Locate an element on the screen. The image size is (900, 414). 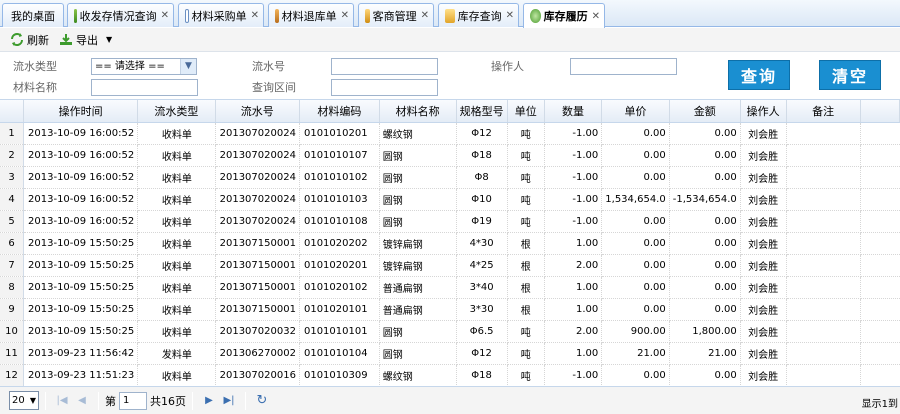
column-header: 单价 is located at coordinates (635, 111).